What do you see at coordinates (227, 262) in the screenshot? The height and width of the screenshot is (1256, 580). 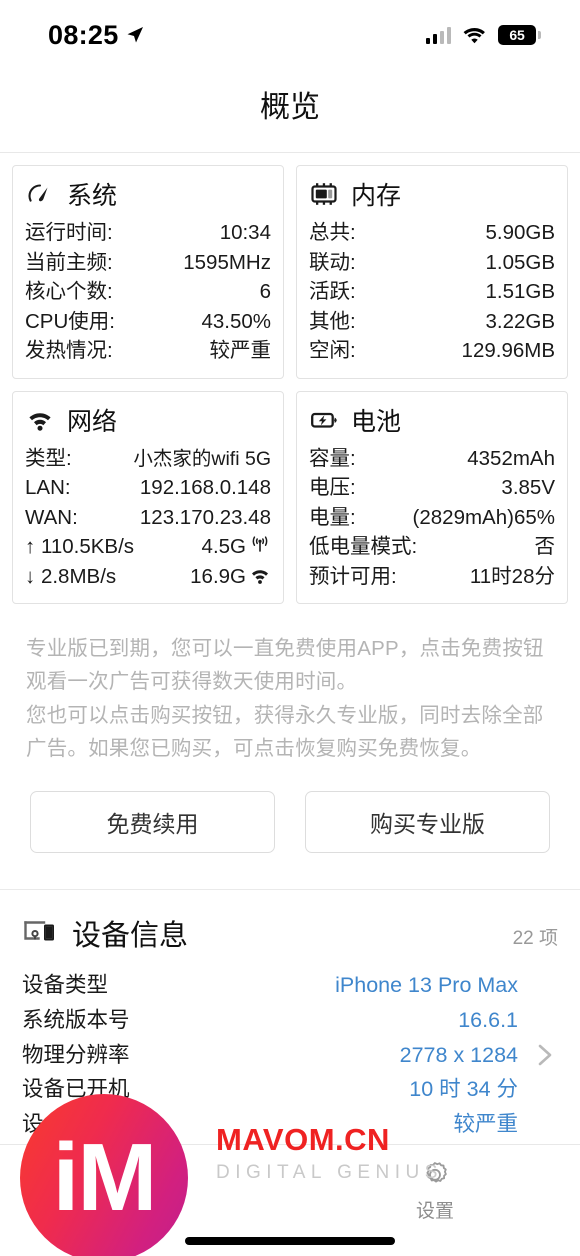 I see `stat-value: 1595MHz` at bounding box center [227, 262].